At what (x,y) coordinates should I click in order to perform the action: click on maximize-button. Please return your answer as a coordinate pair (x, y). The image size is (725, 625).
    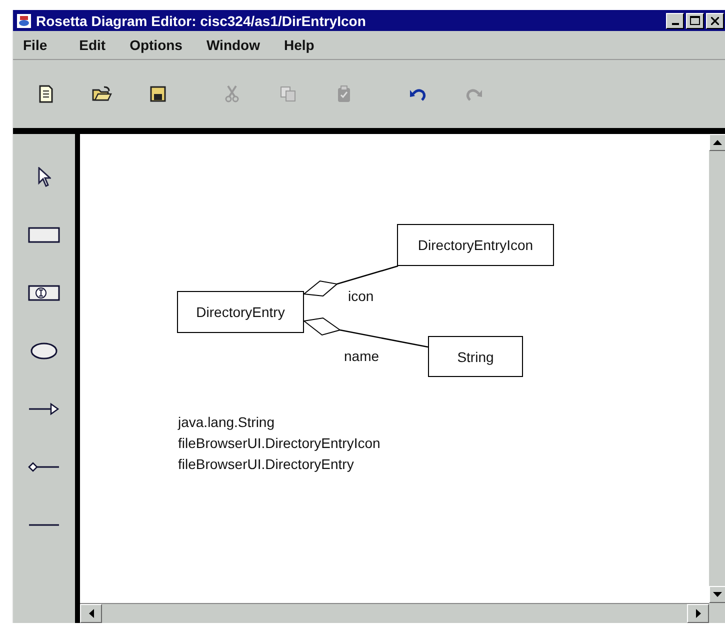
    Looking at the image, I should click on (695, 20).